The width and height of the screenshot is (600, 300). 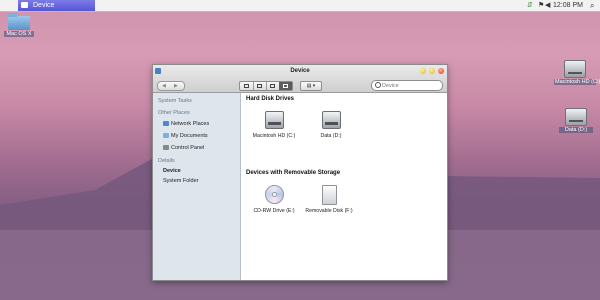 I want to click on desktop-icon-label: Mac OS X, so click(x=19, y=34).